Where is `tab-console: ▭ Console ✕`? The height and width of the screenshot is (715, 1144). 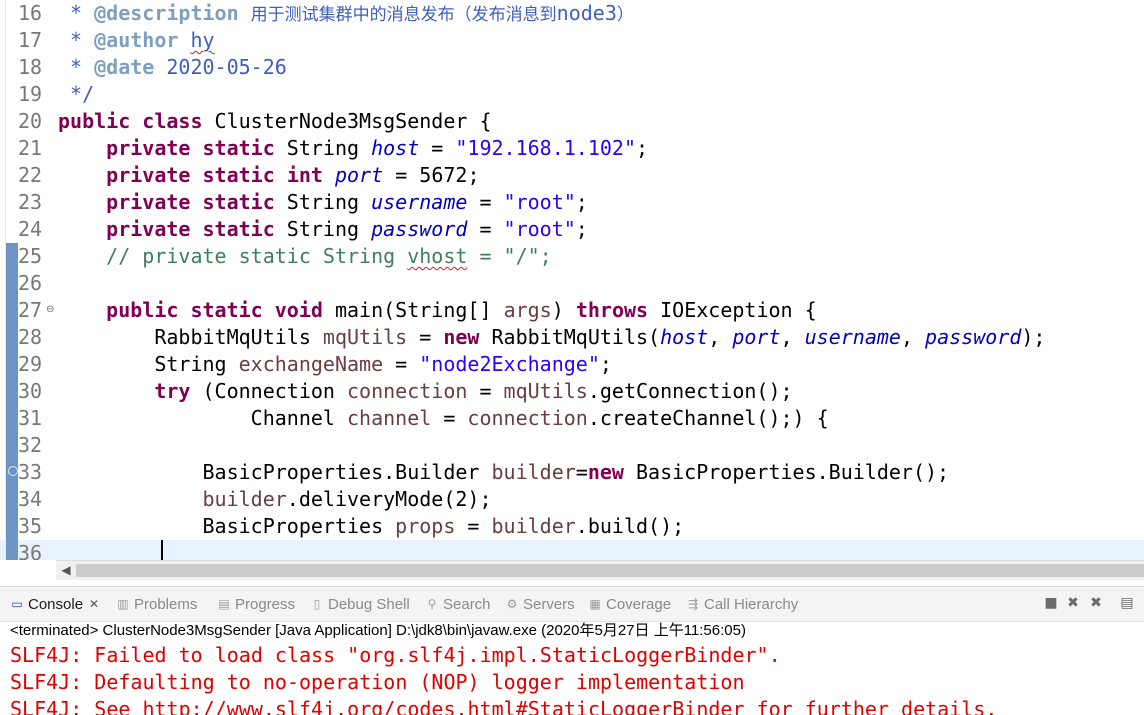 tab-console: ▭ Console ✕ is located at coordinates (54, 604).